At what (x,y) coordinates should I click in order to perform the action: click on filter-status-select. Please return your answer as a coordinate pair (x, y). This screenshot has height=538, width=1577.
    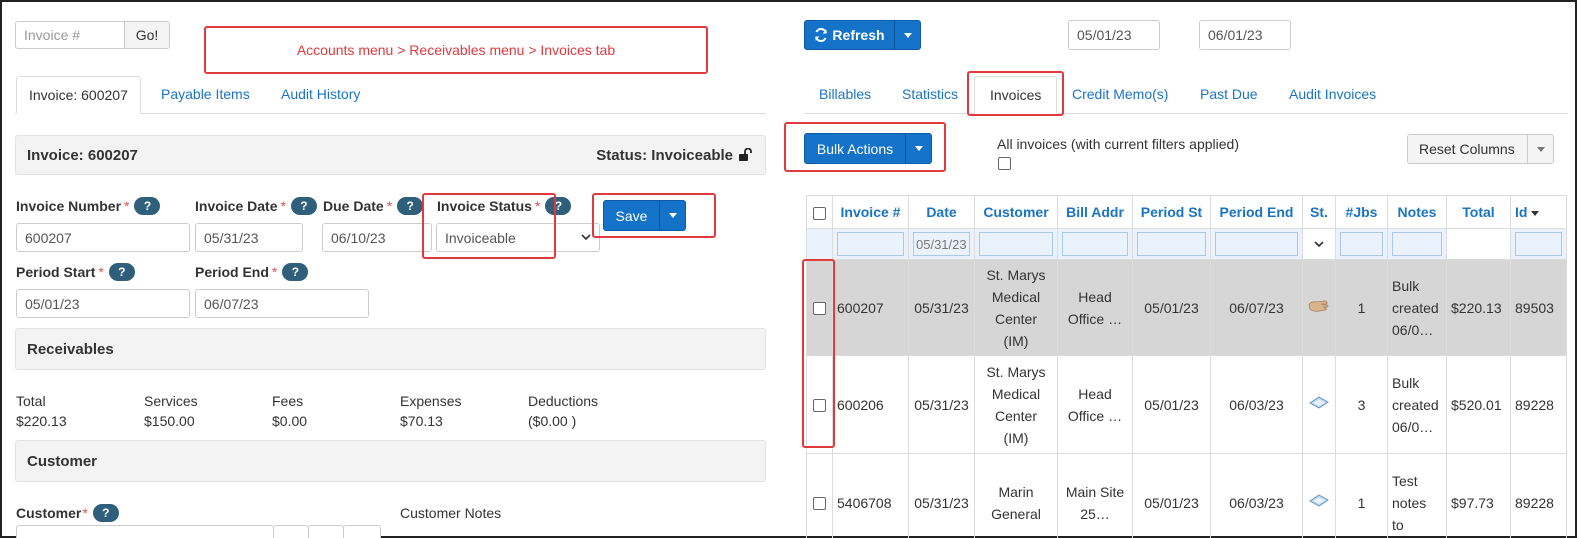
    Looking at the image, I should click on (1319, 244).